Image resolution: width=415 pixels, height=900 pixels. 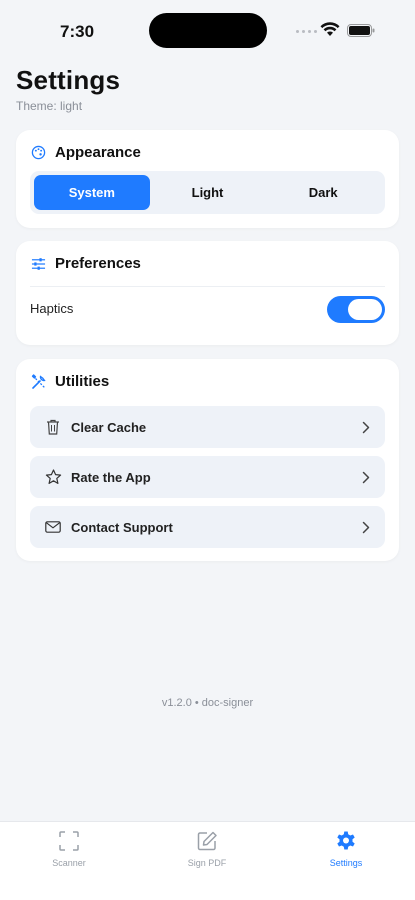 What do you see at coordinates (49, 106) in the screenshot?
I see `theme-subtitle: Theme: light` at bounding box center [49, 106].